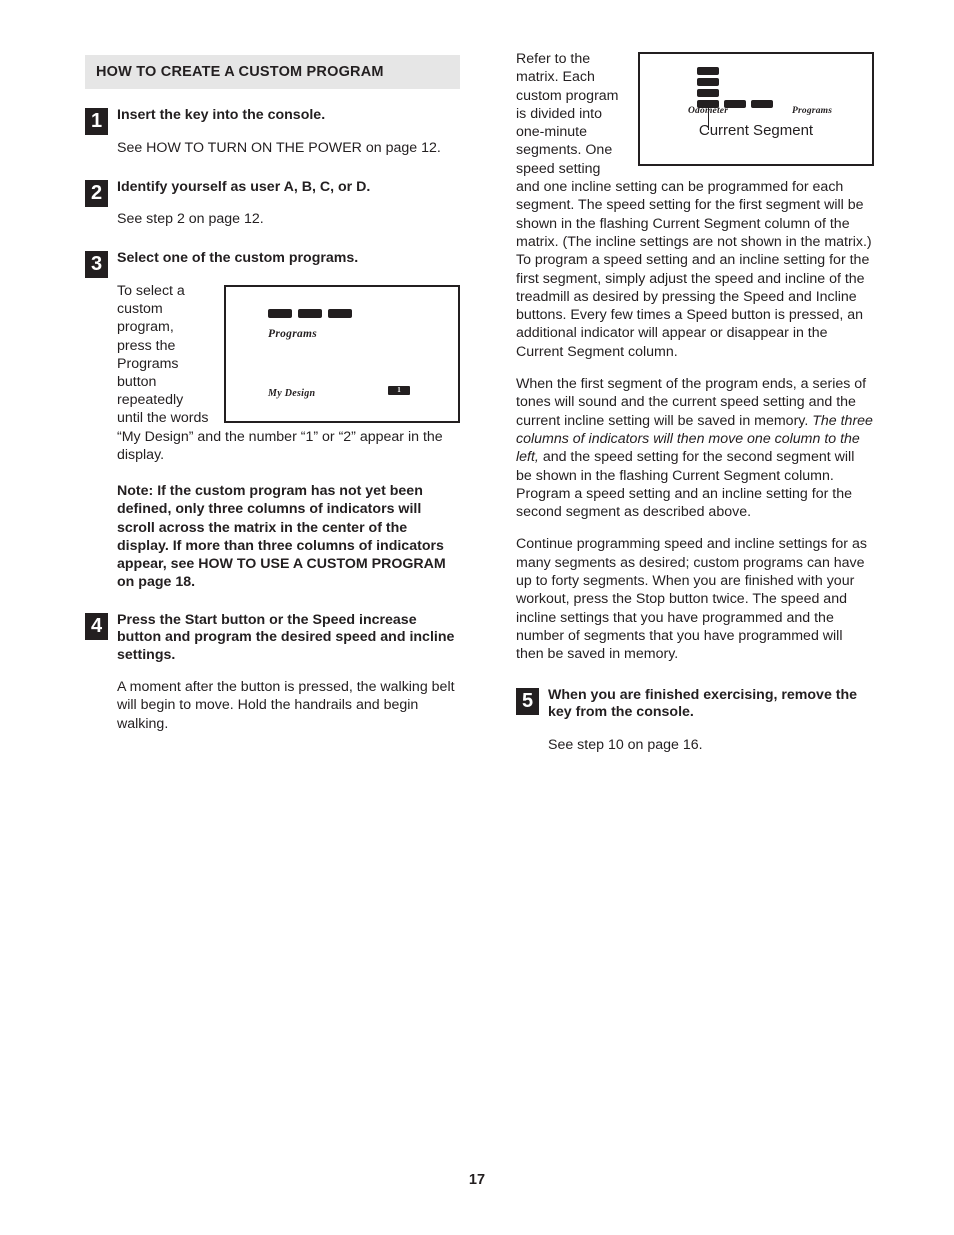  What do you see at coordinates (399, 390) in the screenshot?
I see `figure-program-number-badge: 1` at bounding box center [399, 390].